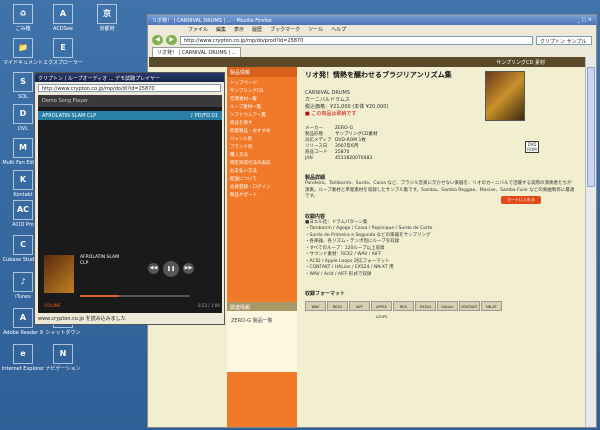 The image size is (600, 430). What do you see at coordinates (262, 92) in the screenshot?
I see `side-nav-item: サンプリングCD` at bounding box center [262, 92].